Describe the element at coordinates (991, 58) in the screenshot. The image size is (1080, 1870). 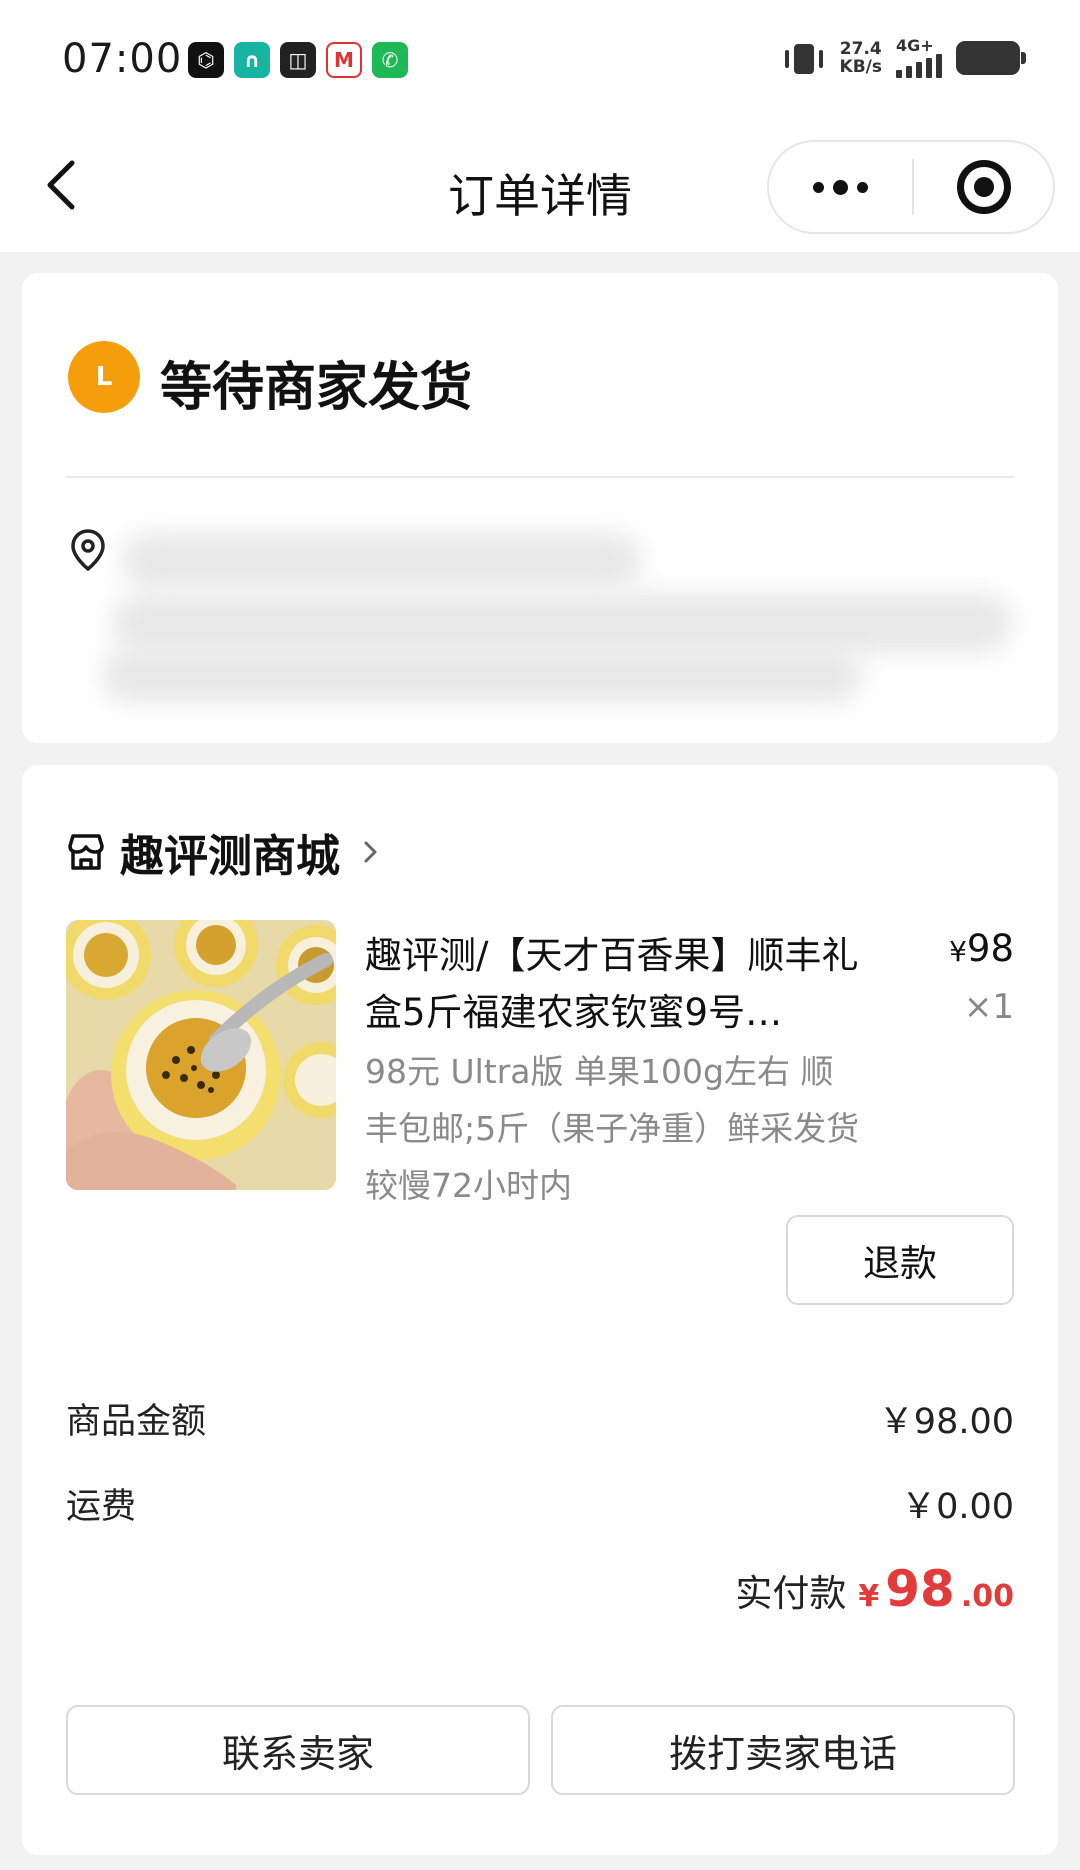
I see `battery-icon` at that location.